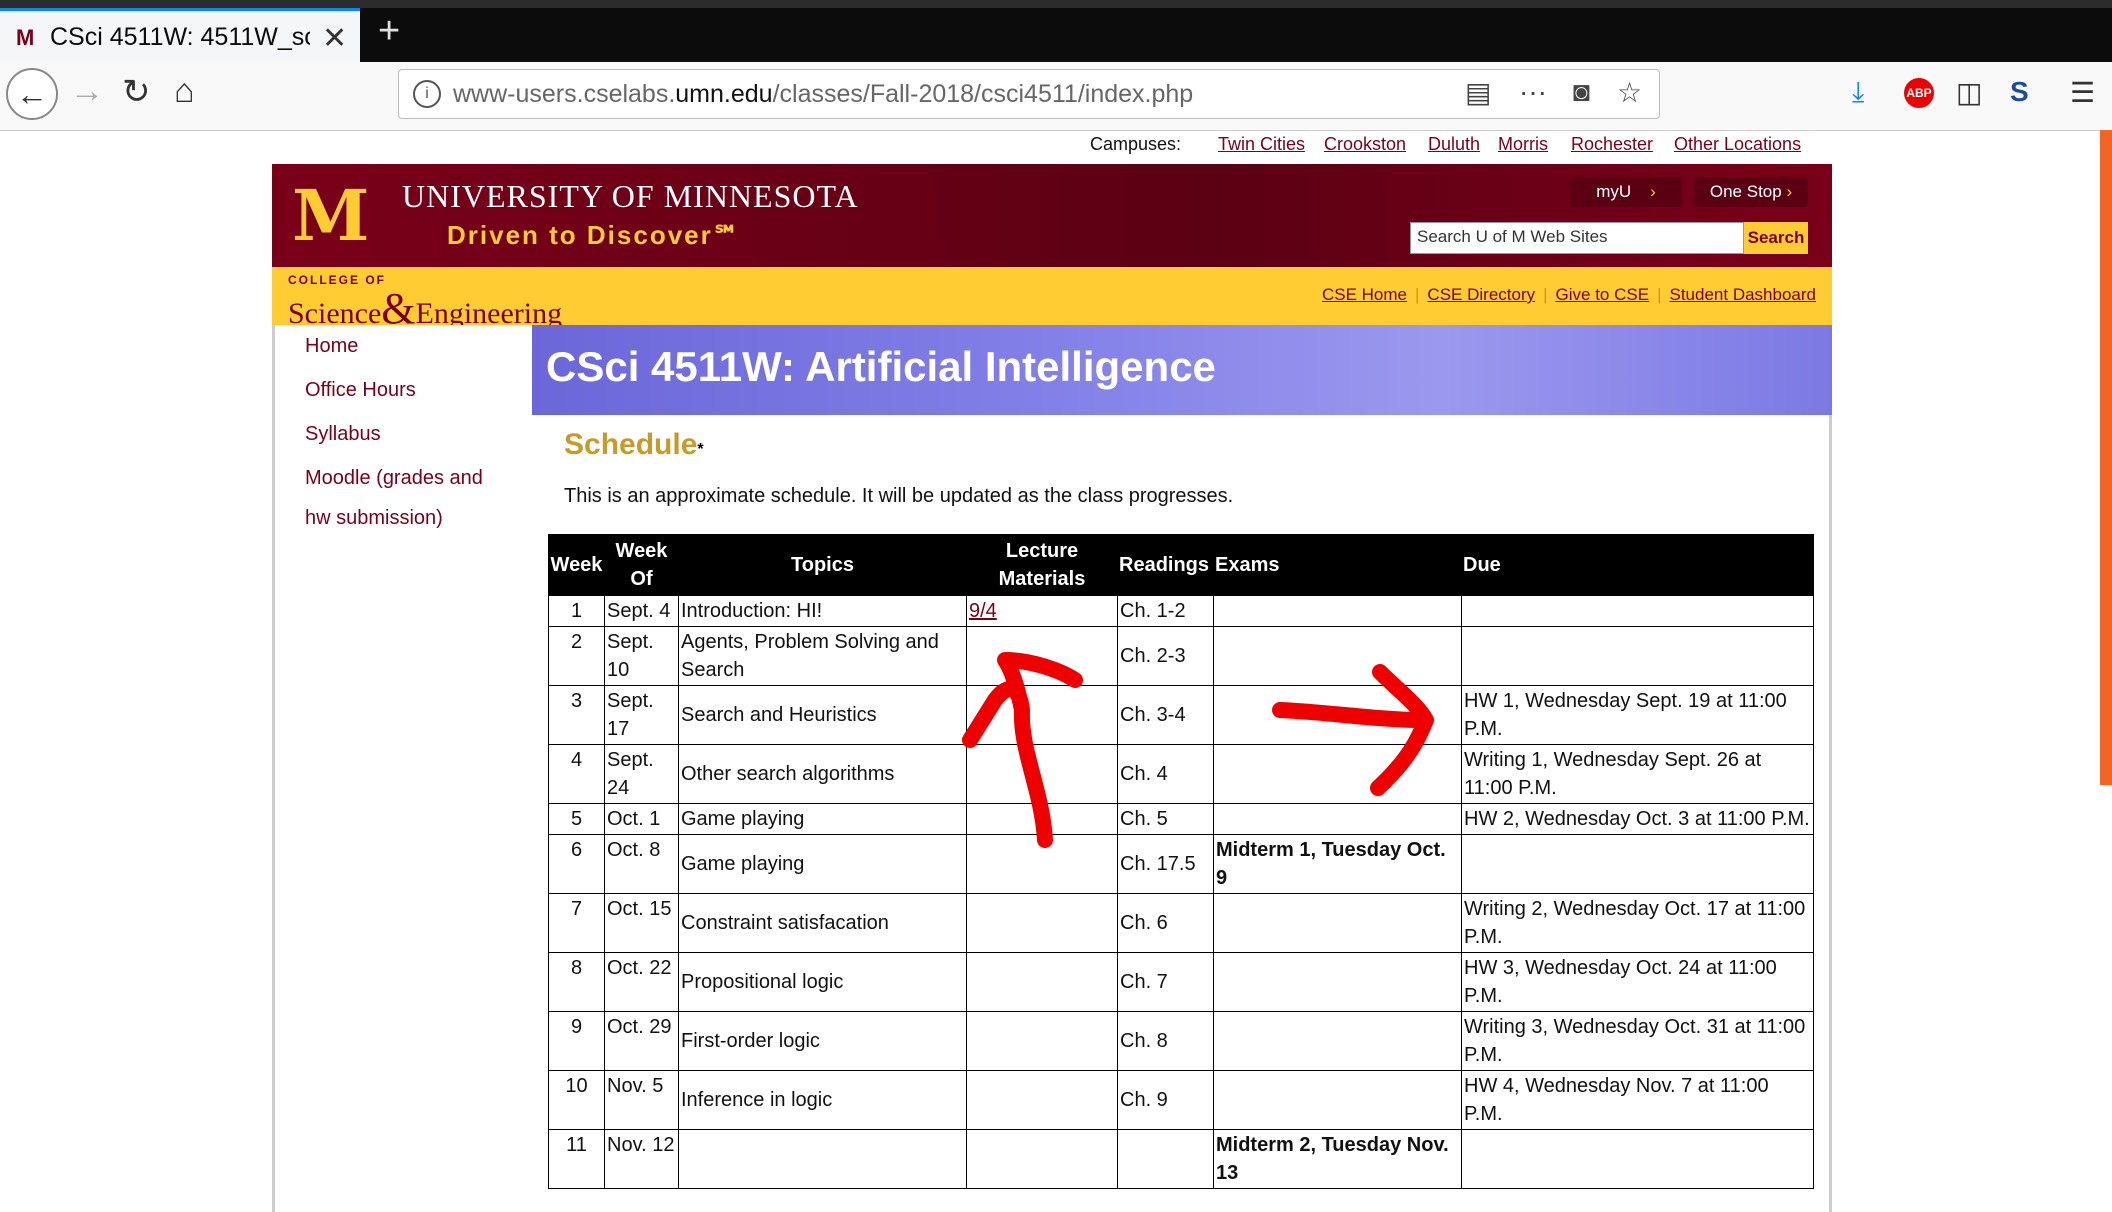 The height and width of the screenshot is (1212, 2112). Describe the element at coordinates (641, 1100) in the screenshot. I see `week-of-cell: Nov. 5` at that location.